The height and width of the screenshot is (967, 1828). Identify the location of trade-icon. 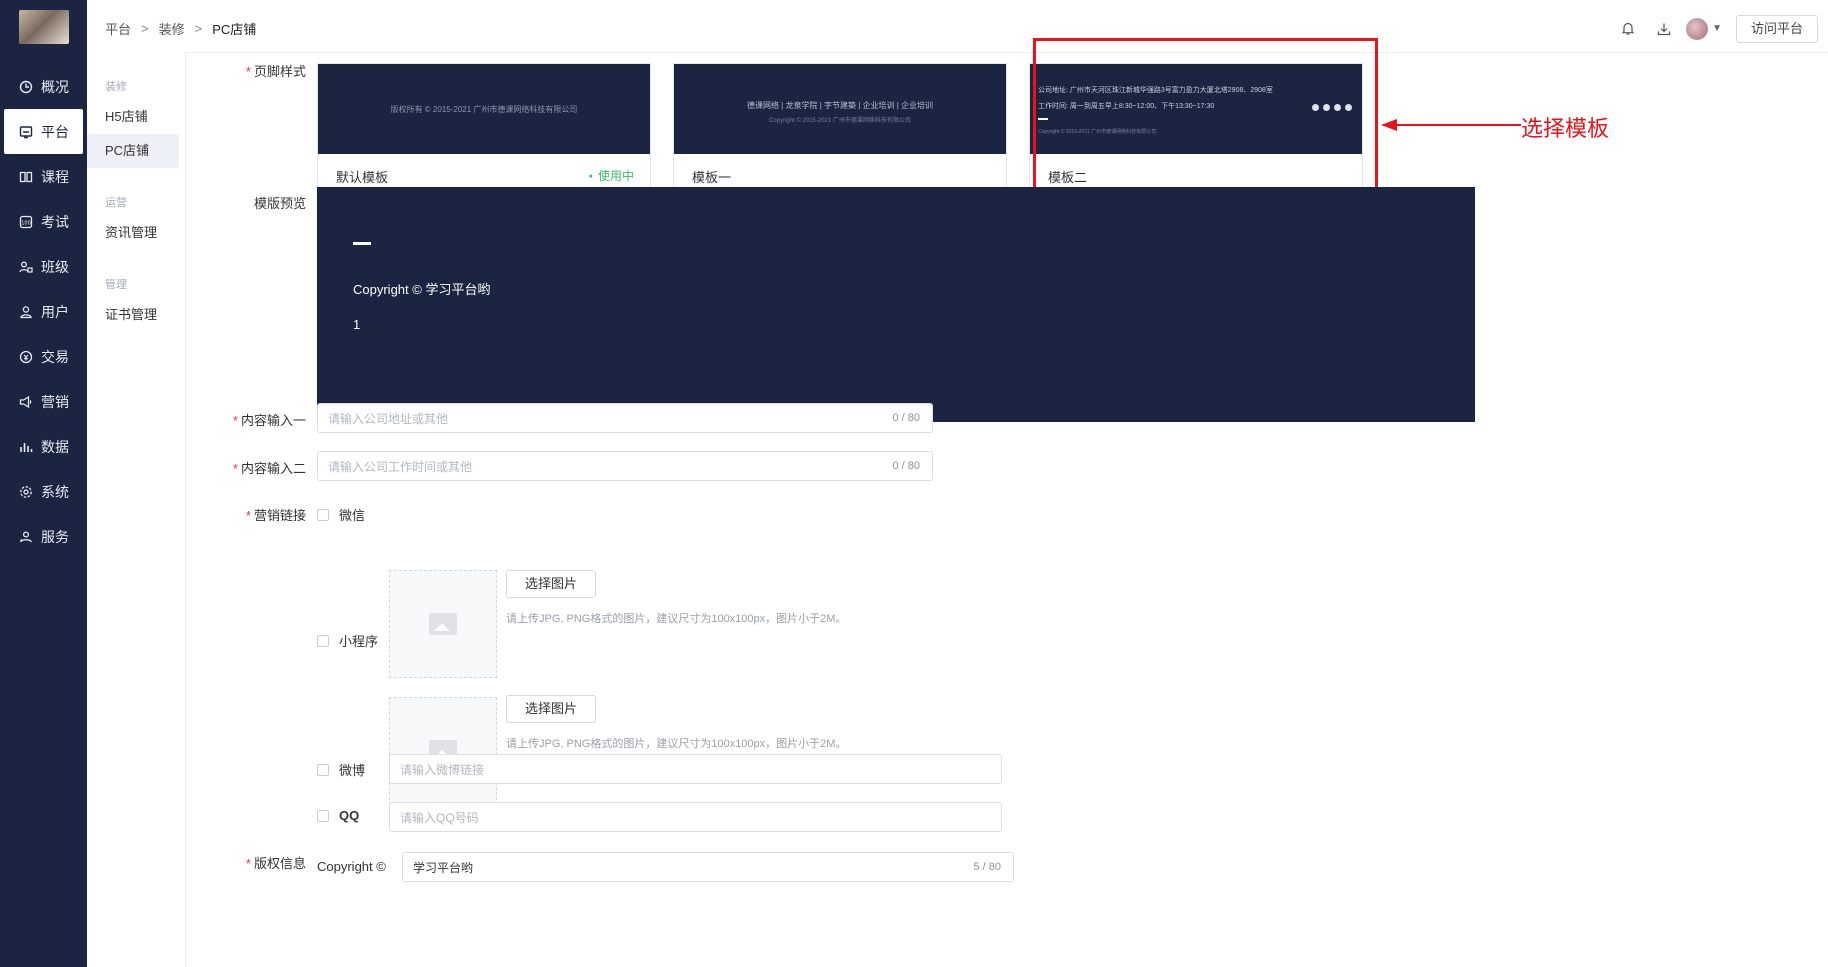
(26, 357).